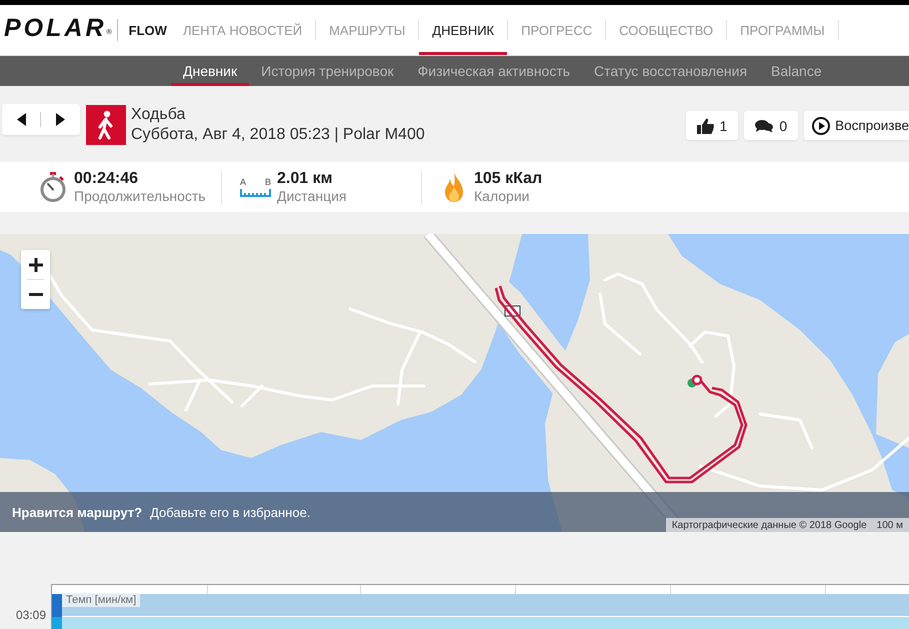 This screenshot has width=909, height=629. I want to click on thumbs-up-icon, so click(705, 126).